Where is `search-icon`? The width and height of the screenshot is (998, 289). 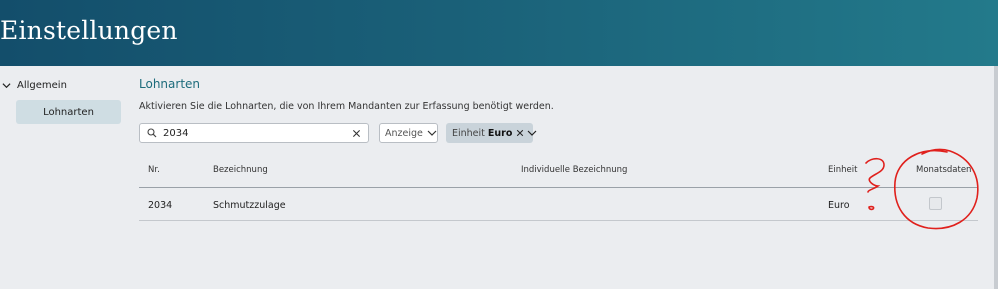 search-icon is located at coordinates (152, 133).